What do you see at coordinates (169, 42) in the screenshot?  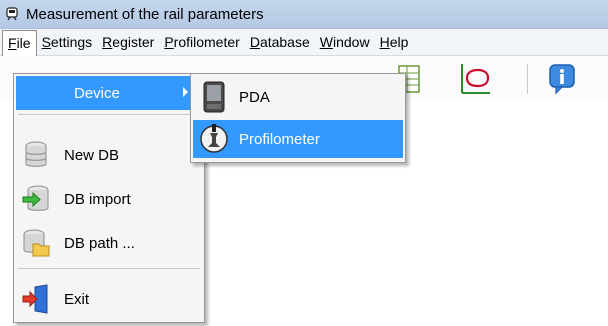 I see `menu-profilometer-mnemonic: P` at bounding box center [169, 42].